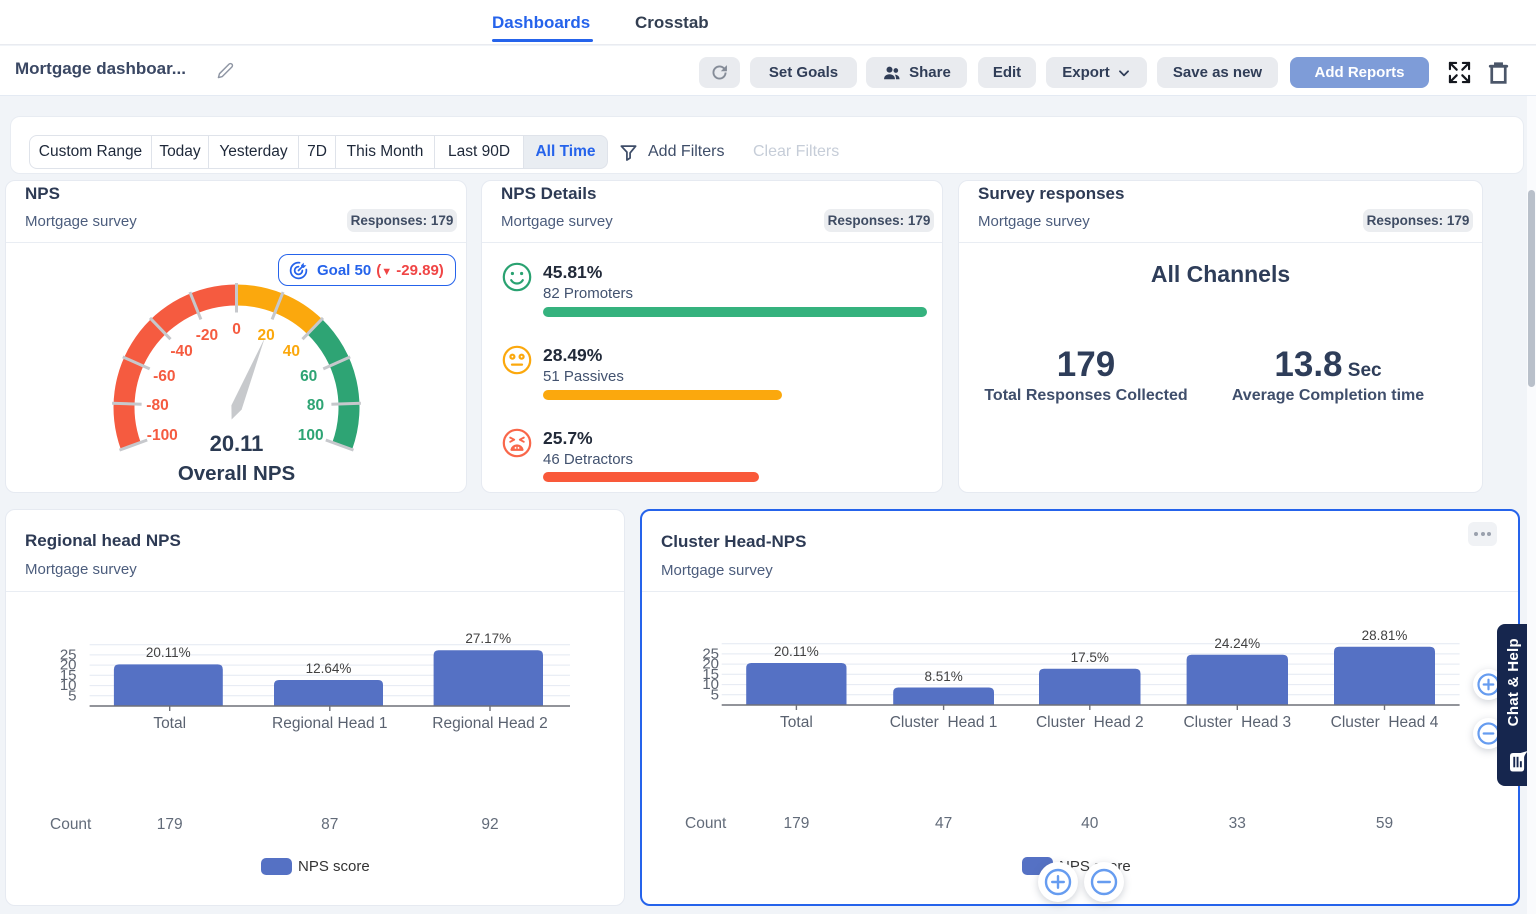  I want to click on svg-text: 100, so click(311, 435).